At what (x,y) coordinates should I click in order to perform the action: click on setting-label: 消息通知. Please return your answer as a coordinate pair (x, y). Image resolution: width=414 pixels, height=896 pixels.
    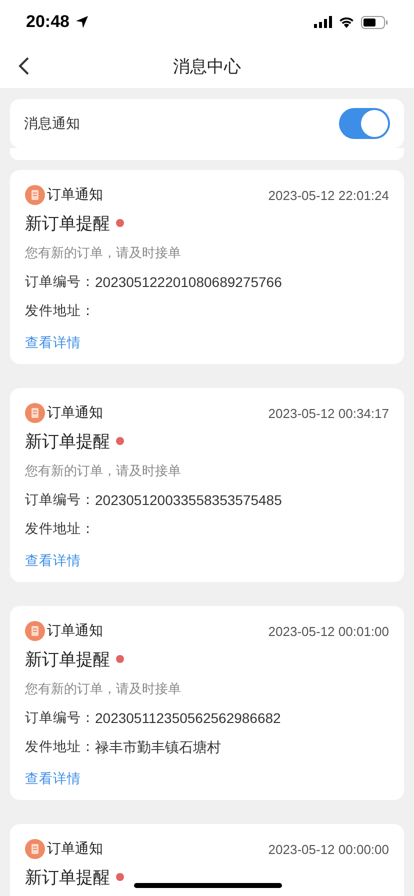
    Looking at the image, I should click on (52, 123).